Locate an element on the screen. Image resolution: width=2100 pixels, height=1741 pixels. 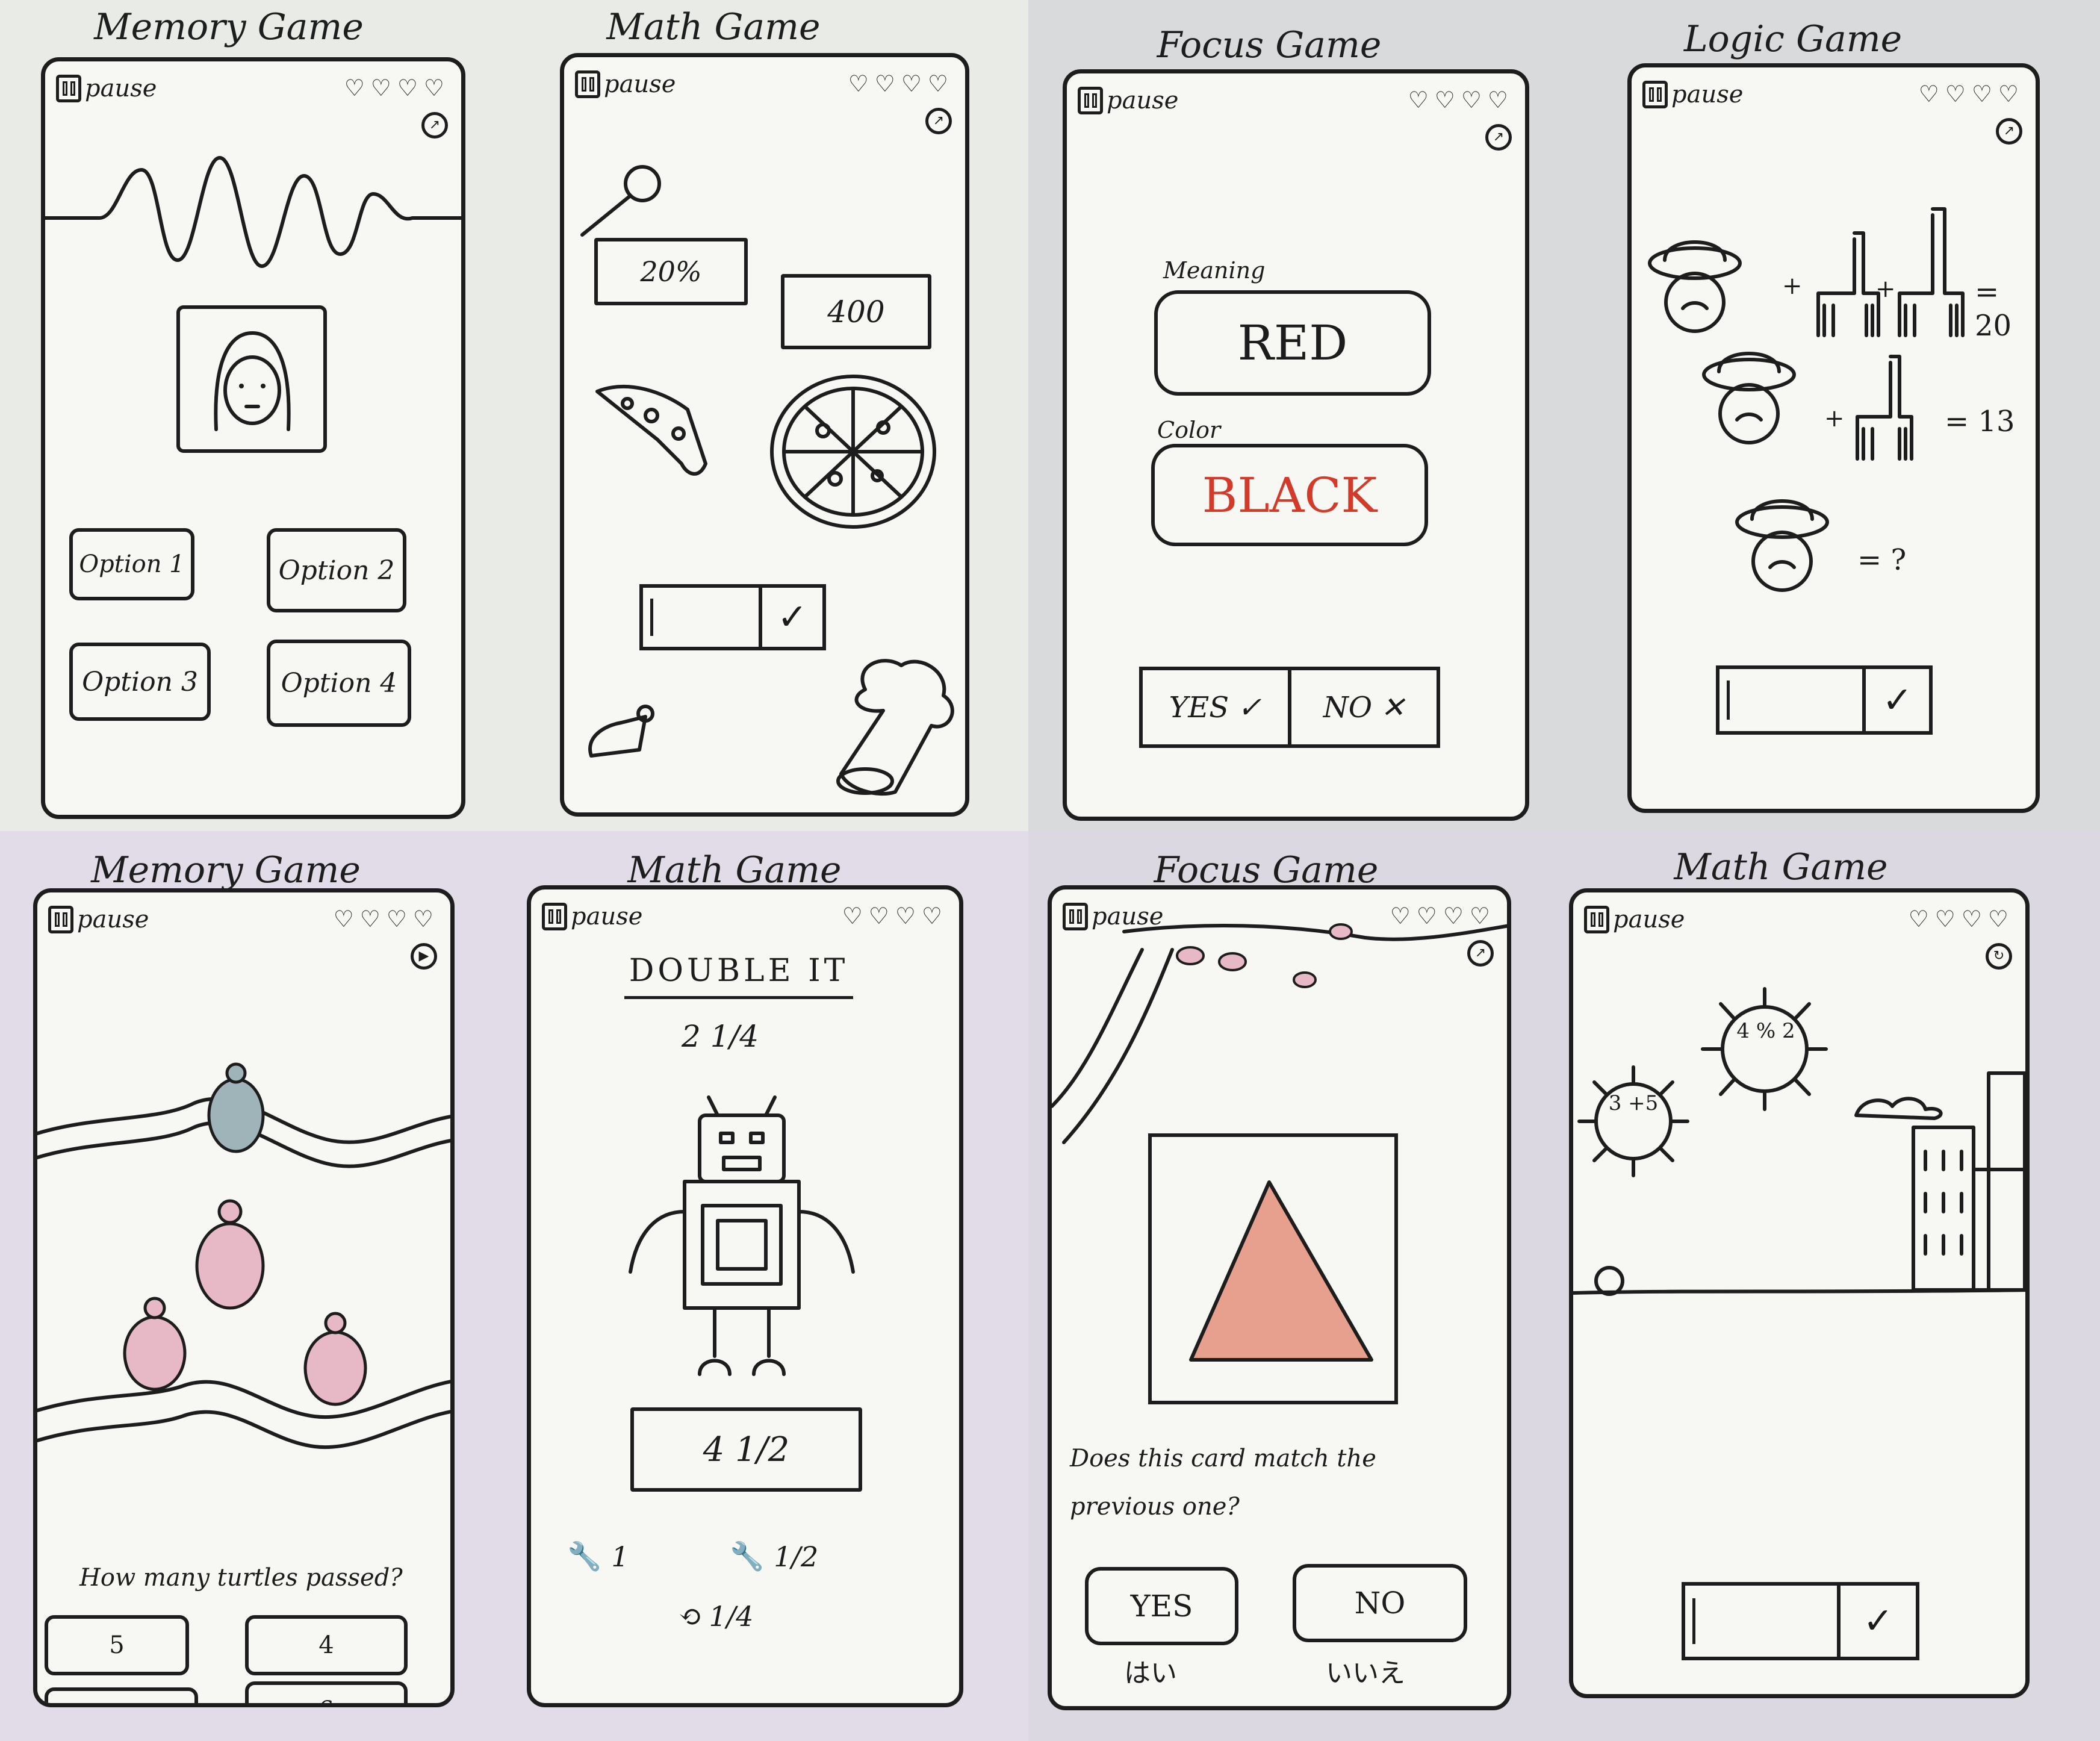
total-card: 400 is located at coordinates (856, 311).